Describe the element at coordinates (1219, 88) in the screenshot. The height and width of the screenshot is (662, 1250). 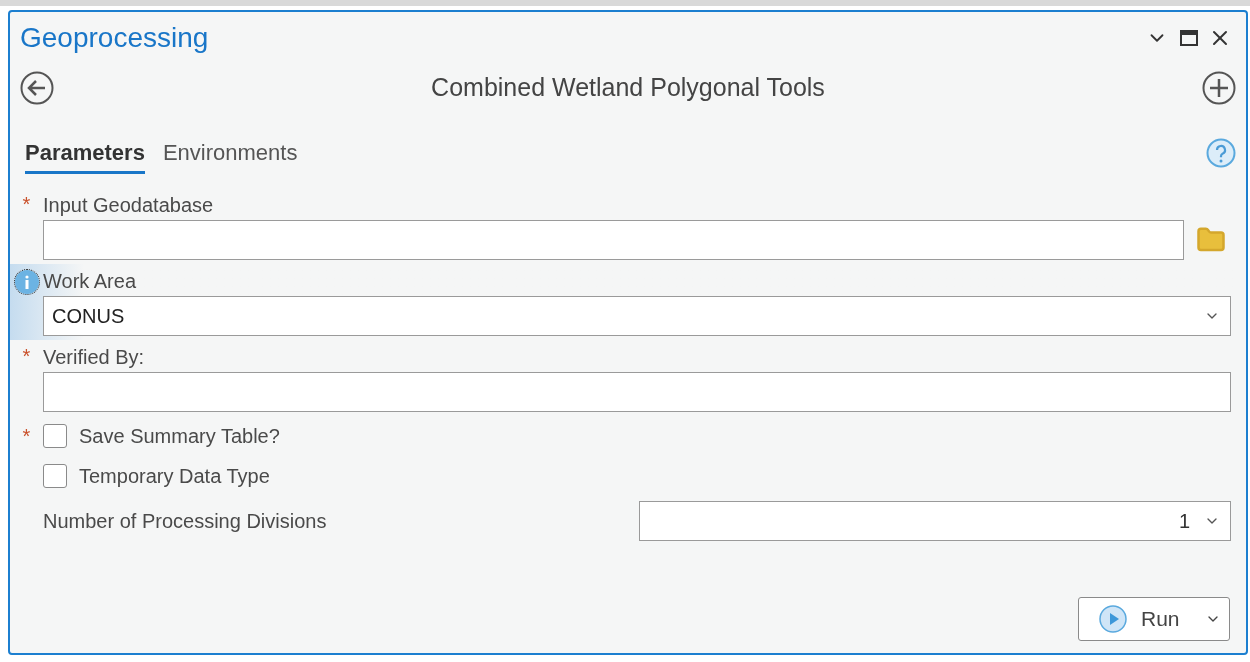
I see `add-icon` at that location.